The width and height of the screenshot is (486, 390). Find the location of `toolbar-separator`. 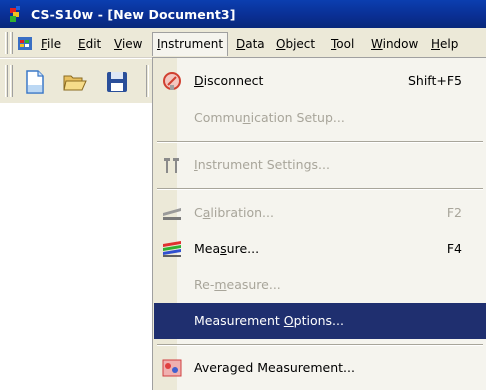

toolbar-separator is located at coordinates (147, 81).